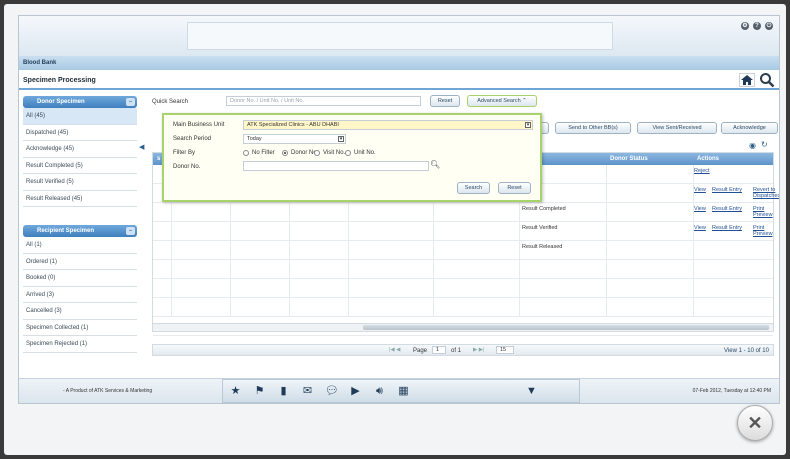 The width and height of the screenshot is (790, 459). I want to click on gear-icon: ⚙, so click(745, 26).